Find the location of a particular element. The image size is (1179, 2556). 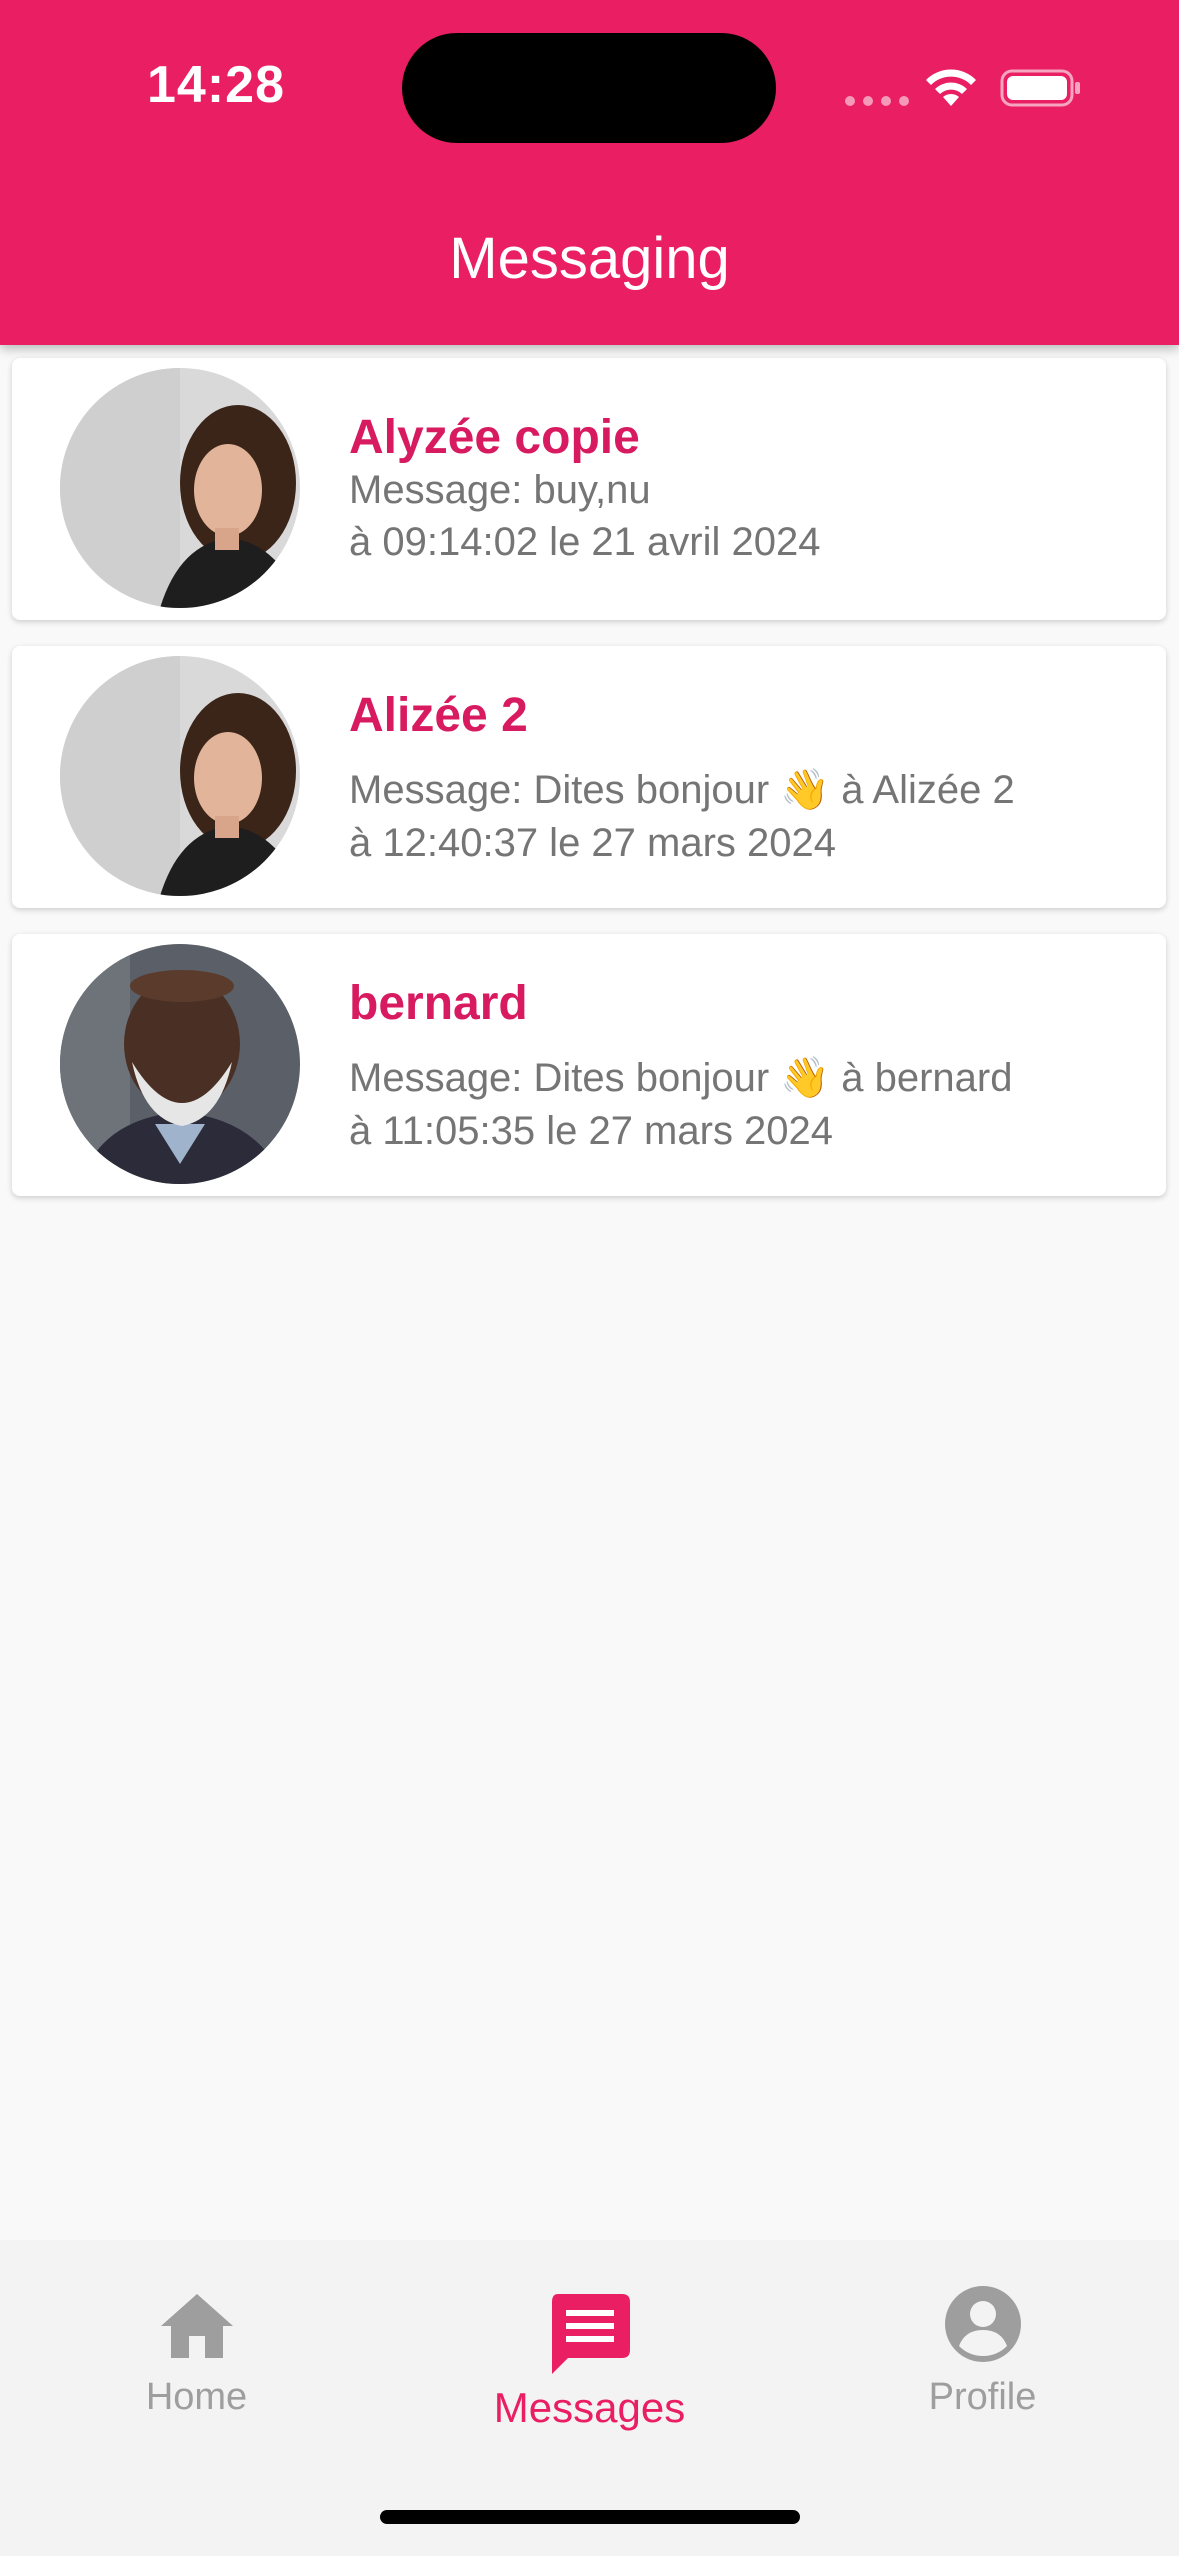

home-icon is located at coordinates (196, 2326).